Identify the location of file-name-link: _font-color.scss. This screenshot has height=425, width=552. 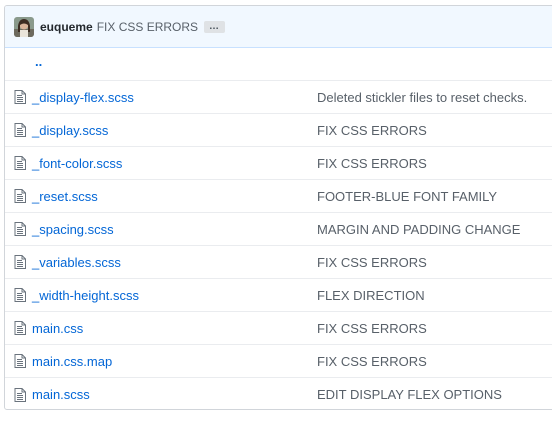
(174, 163).